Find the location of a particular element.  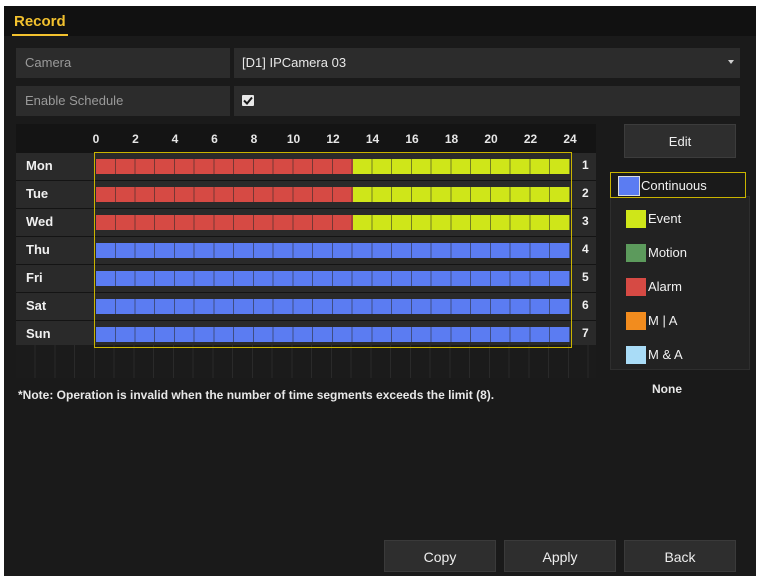

day-label: Mon is located at coordinates (39, 165).